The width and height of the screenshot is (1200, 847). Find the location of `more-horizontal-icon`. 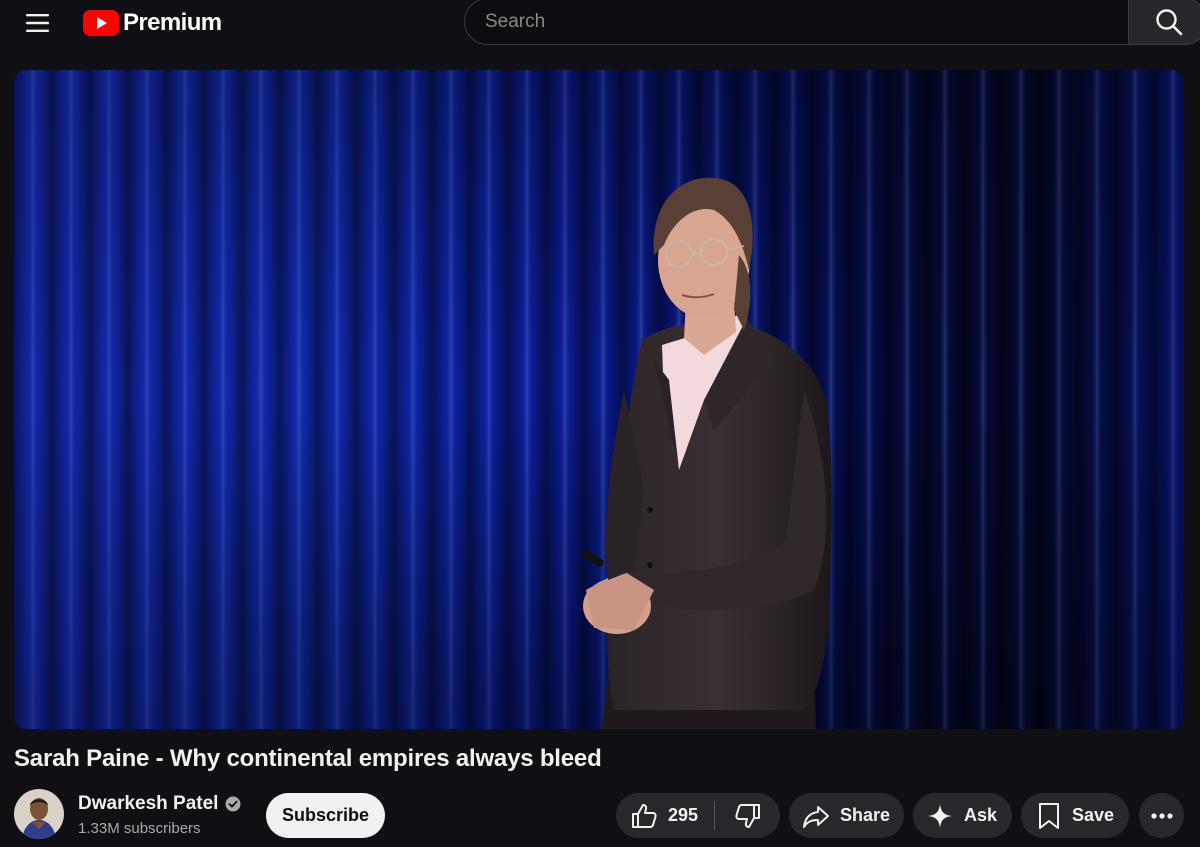

more-horizontal-icon is located at coordinates (1161, 815).